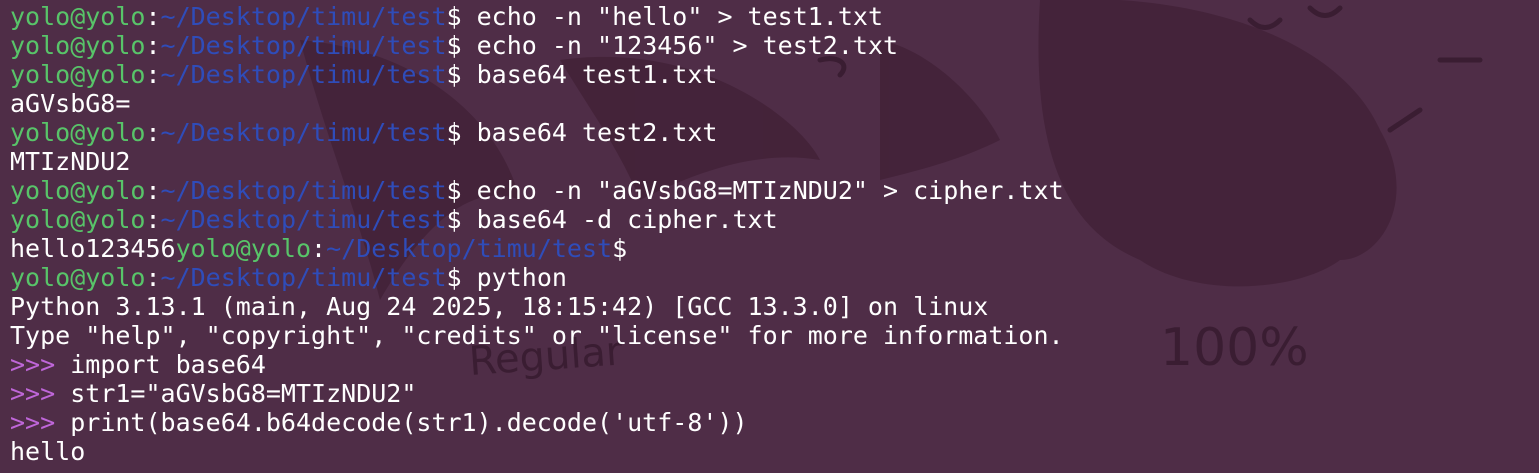 The width and height of the screenshot is (1539, 473). What do you see at coordinates (70, 161) in the screenshot?
I see `output-text: MTIzNDU2` at bounding box center [70, 161].